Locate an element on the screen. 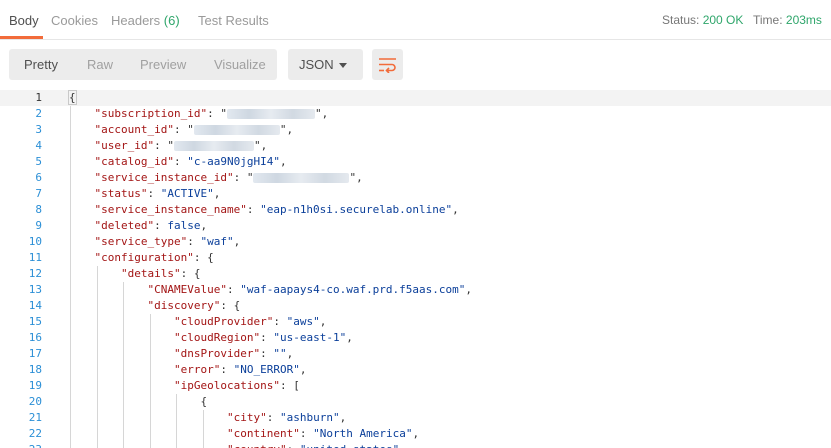  code-text: "dnsProvider": "", is located at coordinates (233, 354).